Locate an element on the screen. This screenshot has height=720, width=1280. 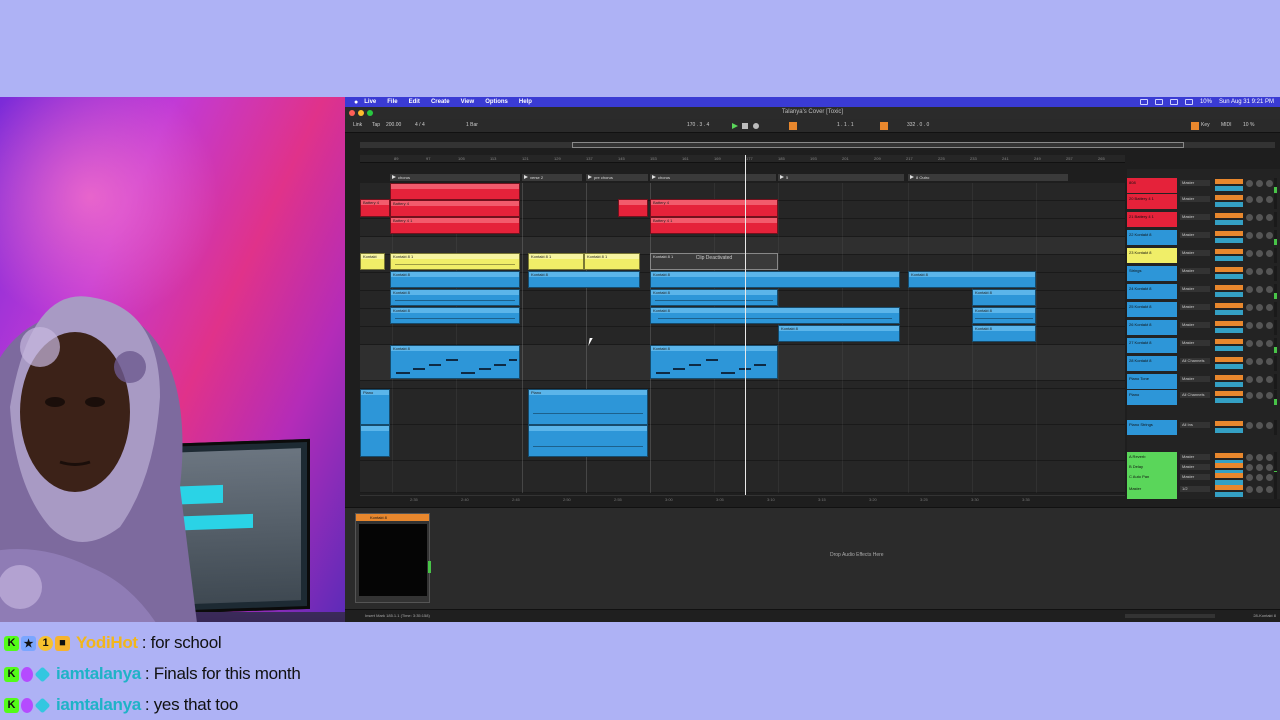
menu-options: Options is located at coordinates (496, 102).